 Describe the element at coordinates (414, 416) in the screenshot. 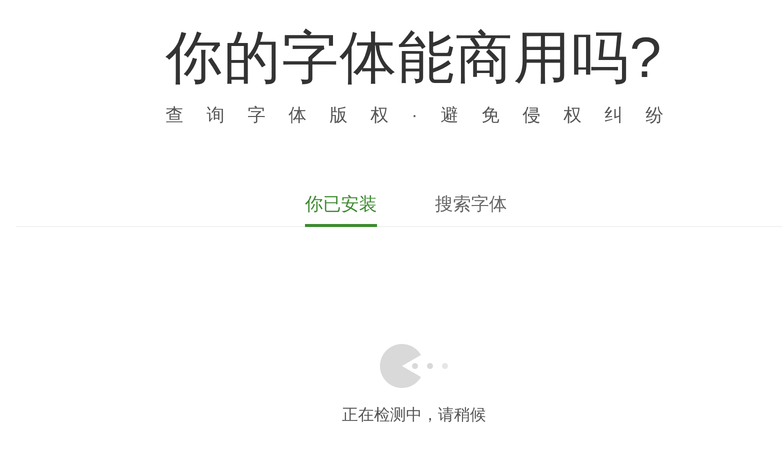

I see `loading-message: 正在检测中，请稍候` at that location.